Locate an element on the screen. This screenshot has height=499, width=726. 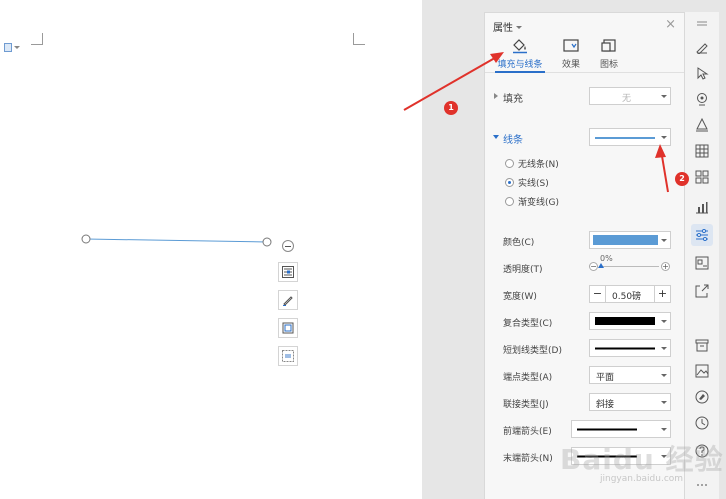
shape-size-icon is located at coordinates (609, 46).